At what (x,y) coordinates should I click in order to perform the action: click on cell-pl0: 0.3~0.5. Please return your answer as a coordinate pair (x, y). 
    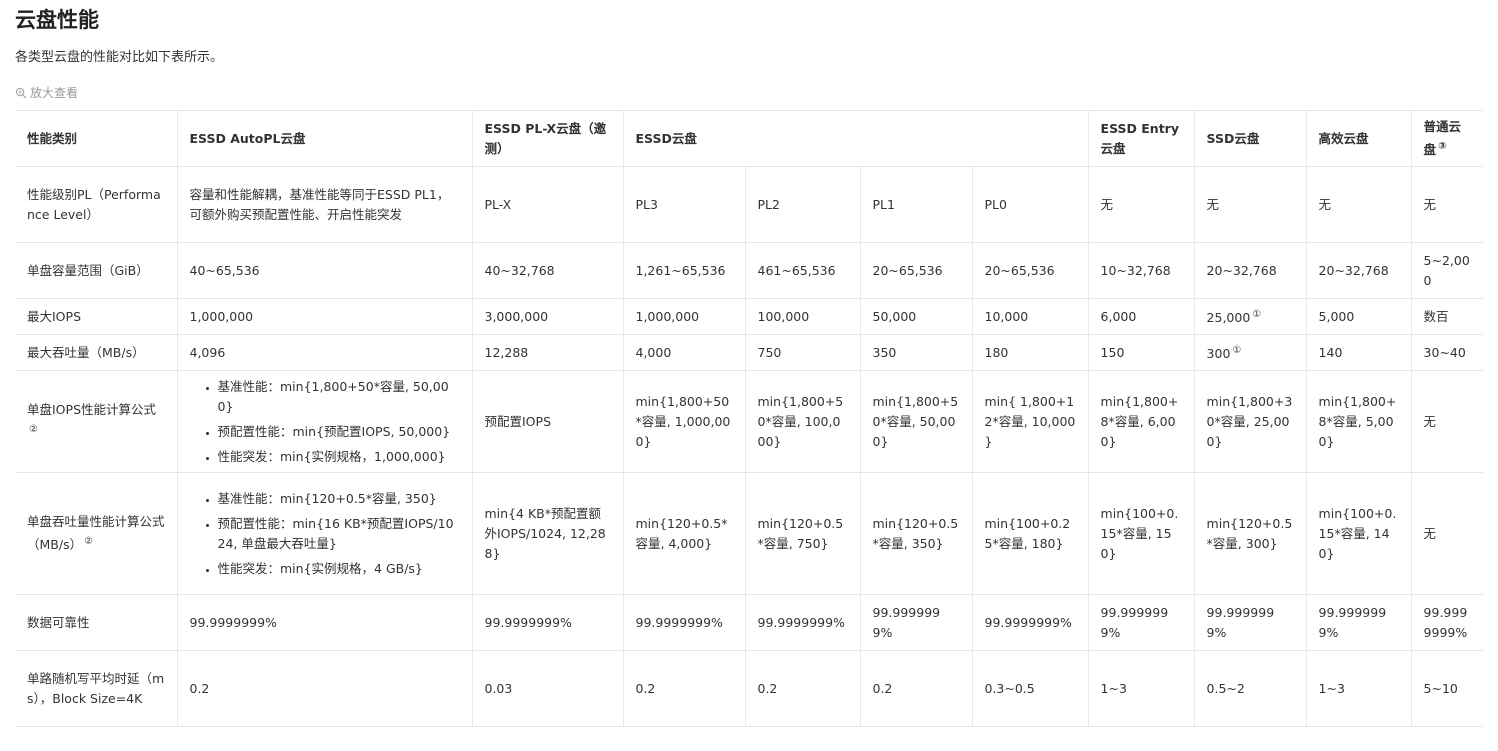
    Looking at the image, I should click on (1030, 688).